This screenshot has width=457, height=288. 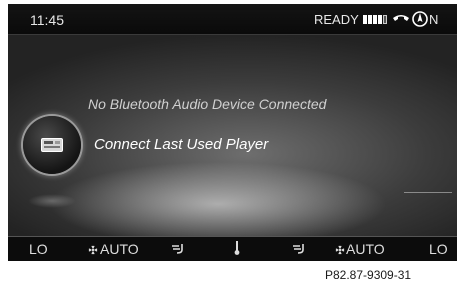 I want to click on controller-knob, so click(x=52, y=145).